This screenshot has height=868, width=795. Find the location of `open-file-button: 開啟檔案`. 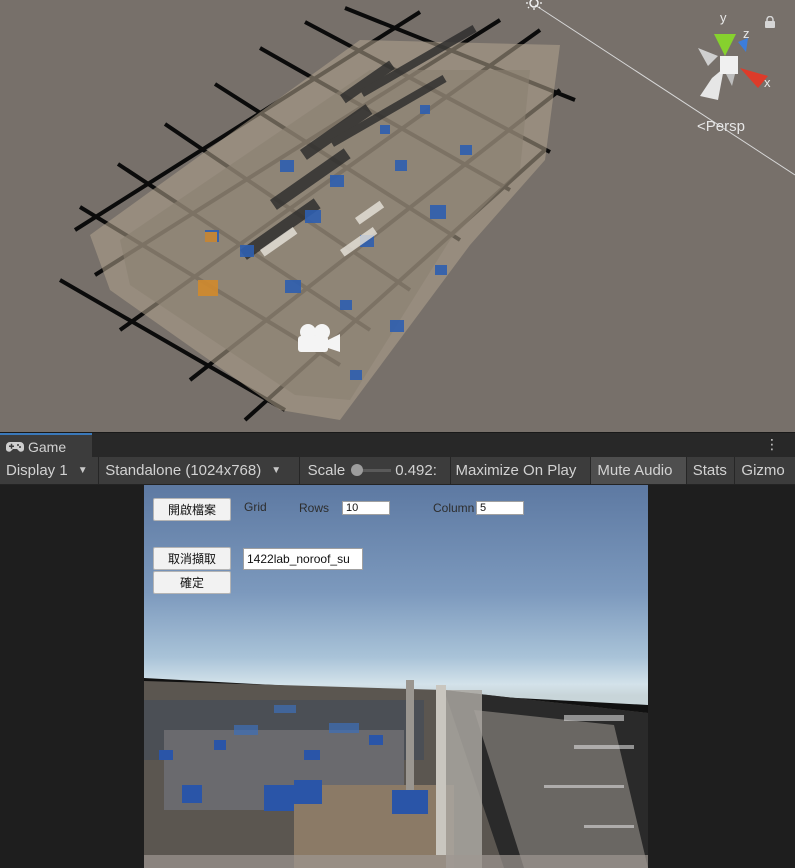

open-file-button: 開啟檔案 is located at coordinates (192, 509).